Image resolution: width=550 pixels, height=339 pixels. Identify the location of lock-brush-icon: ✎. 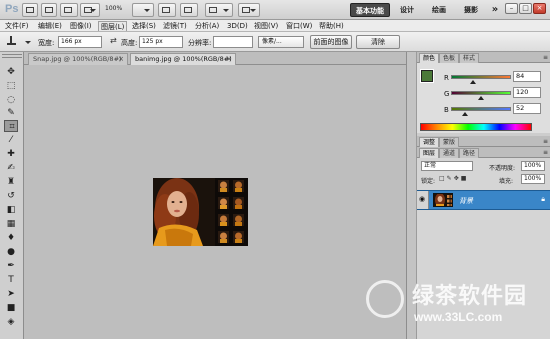
(450, 178).